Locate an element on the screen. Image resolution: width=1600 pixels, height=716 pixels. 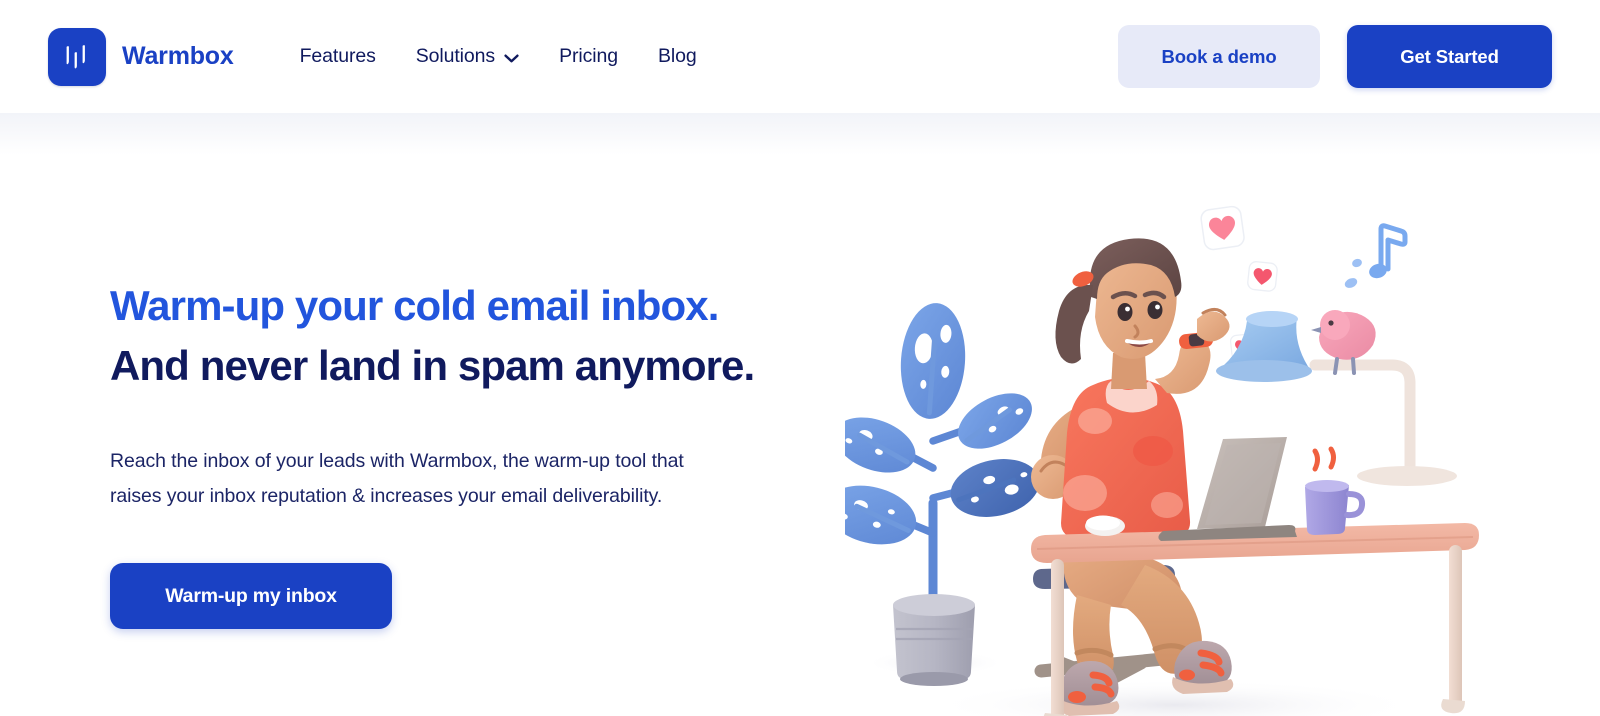
hero-headline-line1: Warm-up your cold email inbox. is located at coordinates (414, 305).